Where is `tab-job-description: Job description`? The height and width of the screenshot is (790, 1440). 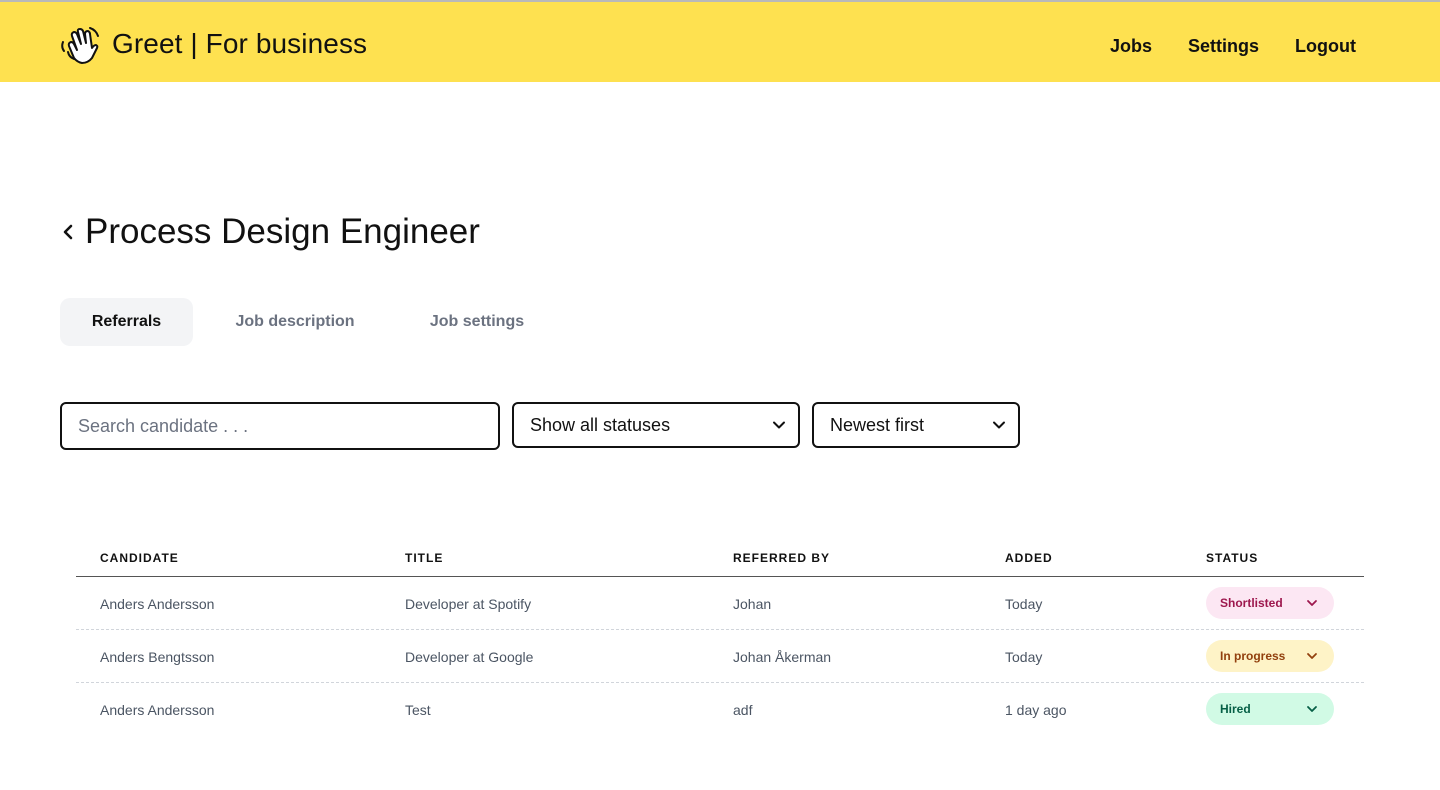
tab-job-description: Job description is located at coordinates (295, 322).